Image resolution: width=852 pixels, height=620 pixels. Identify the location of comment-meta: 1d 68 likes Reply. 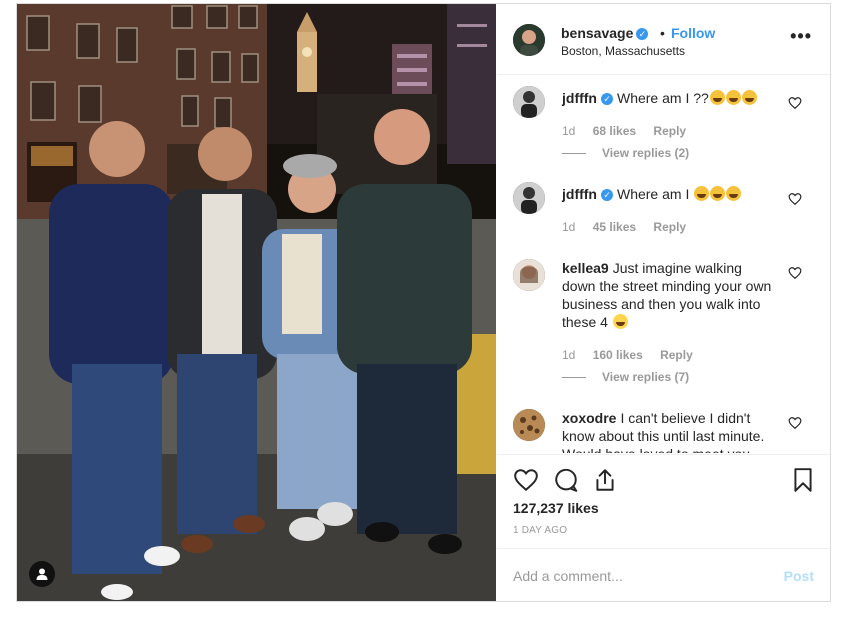
(631, 131).